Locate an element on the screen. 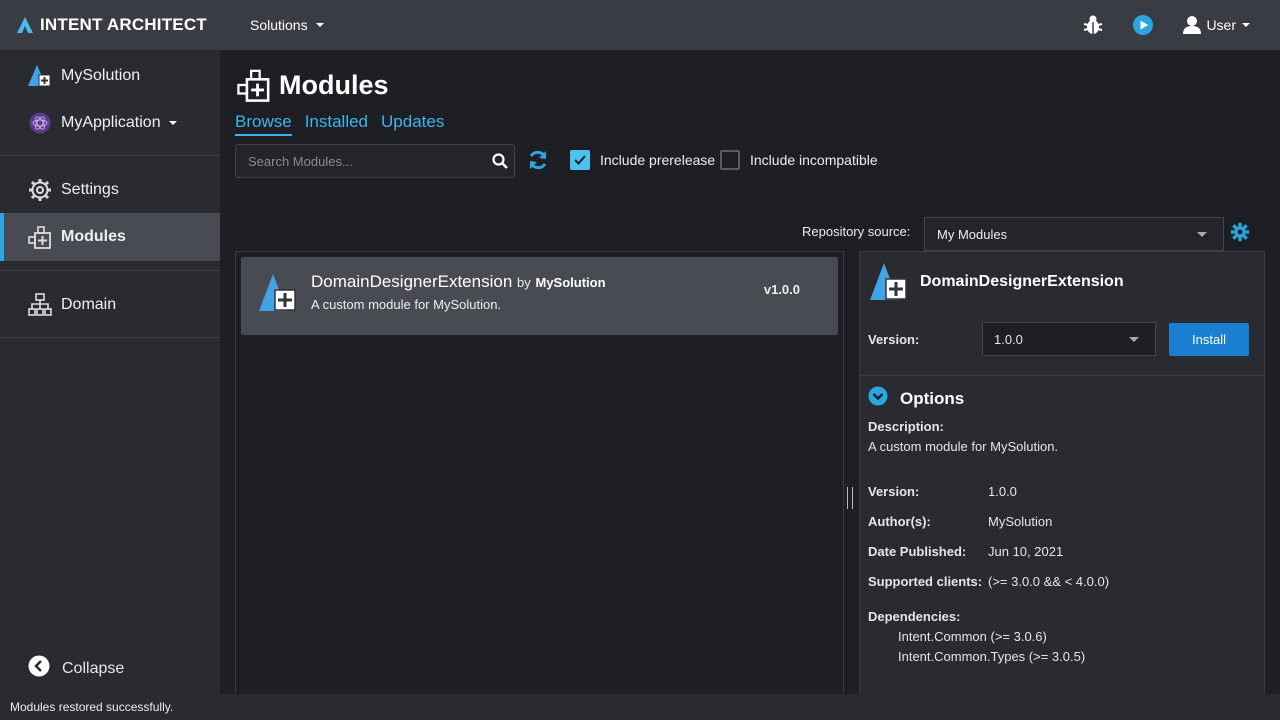 The image size is (1280, 720). solution-icon is located at coordinates (40, 76).